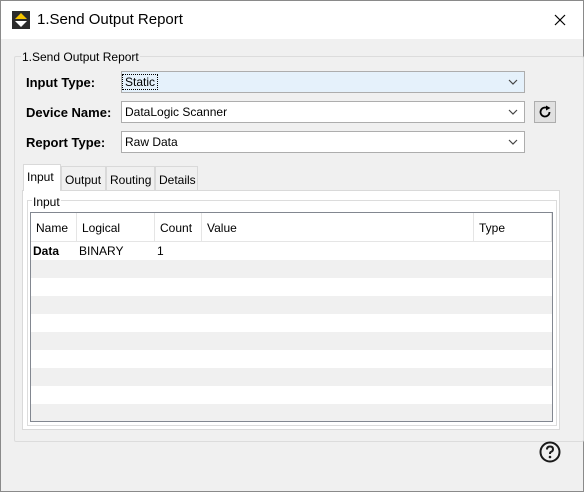 The width and height of the screenshot is (584, 492). Describe the element at coordinates (69, 112) in the screenshot. I see `device-name-label: Device Name:` at that location.